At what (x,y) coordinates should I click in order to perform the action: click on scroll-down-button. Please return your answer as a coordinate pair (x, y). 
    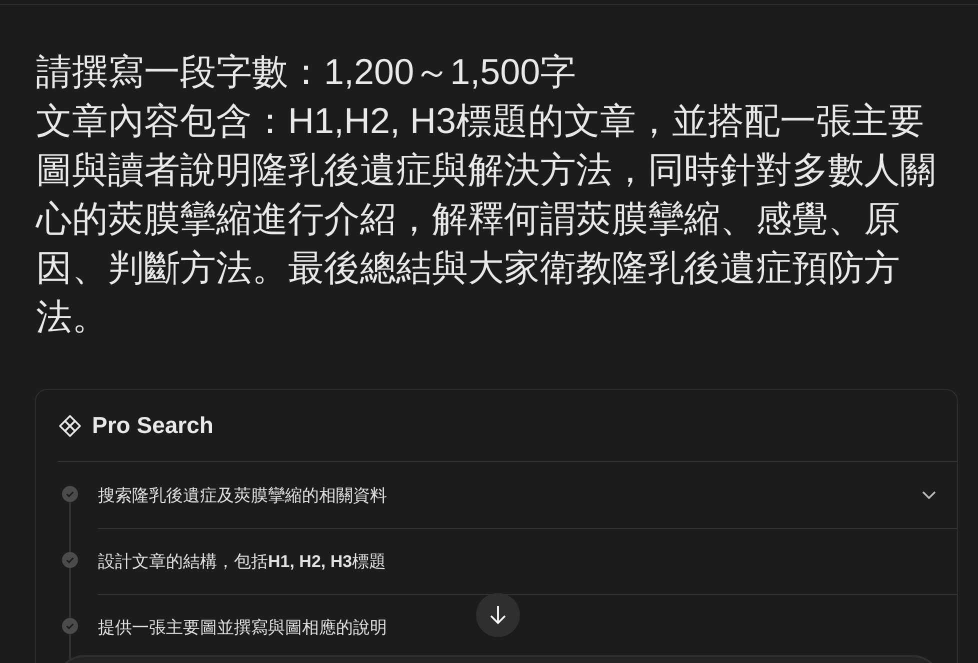
    Looking at the image, I should click on (498, 615).